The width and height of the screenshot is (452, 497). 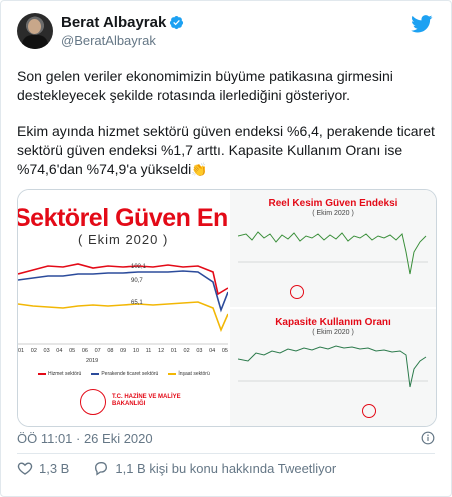 What do you see at coordinates (226, 468) in the screenshot?
I see `discussion-text: 1,1 B kişi bu konu hakkında Tweetliyor` at bounding box center [226, 468].